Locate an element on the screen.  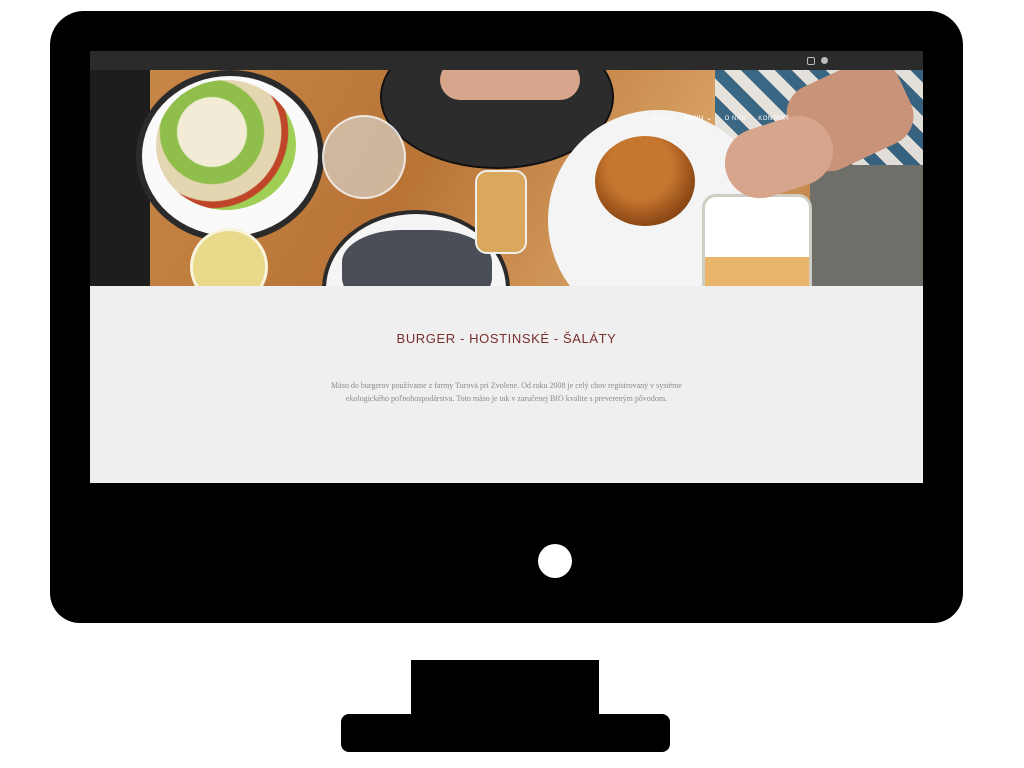
top-bar is located at coordinates (506, 60).